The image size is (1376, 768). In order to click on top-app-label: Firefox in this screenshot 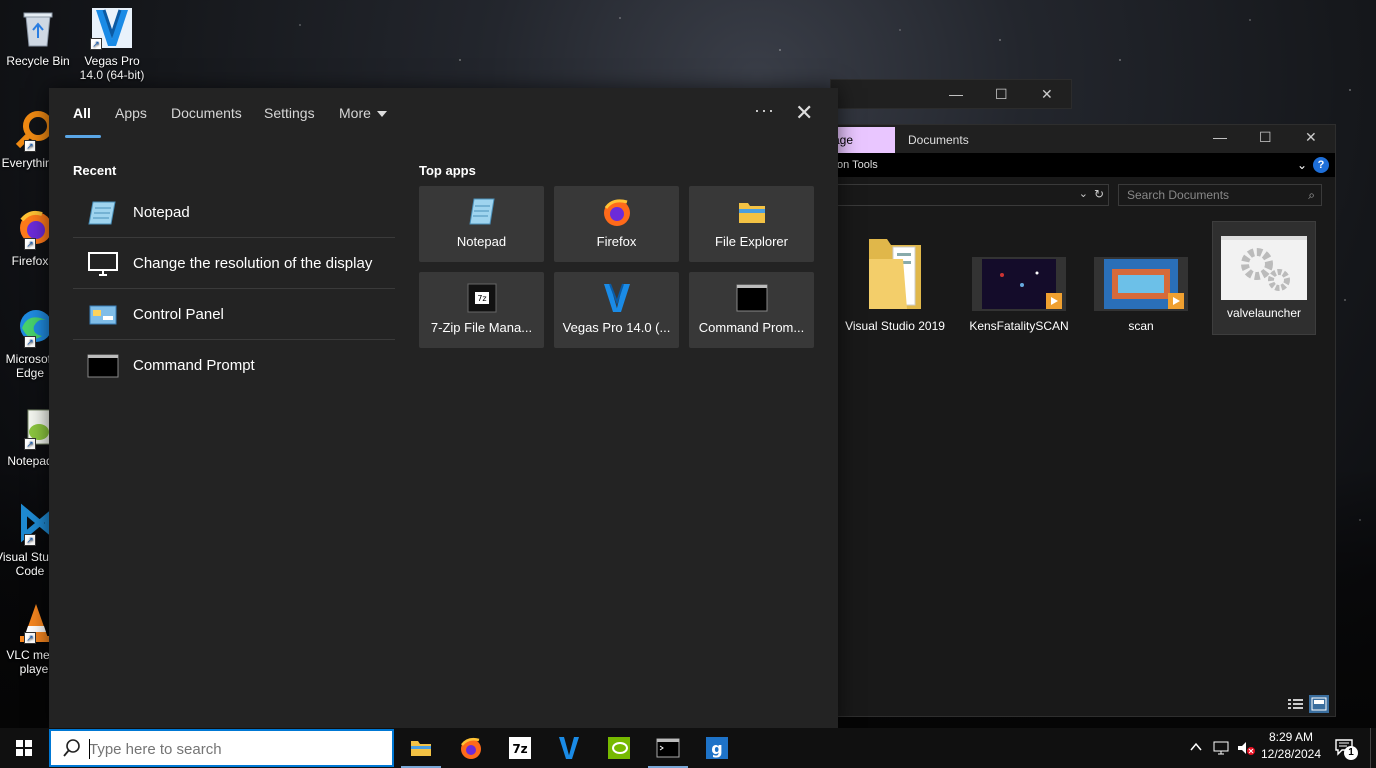, I will do `click(616, 241)`.